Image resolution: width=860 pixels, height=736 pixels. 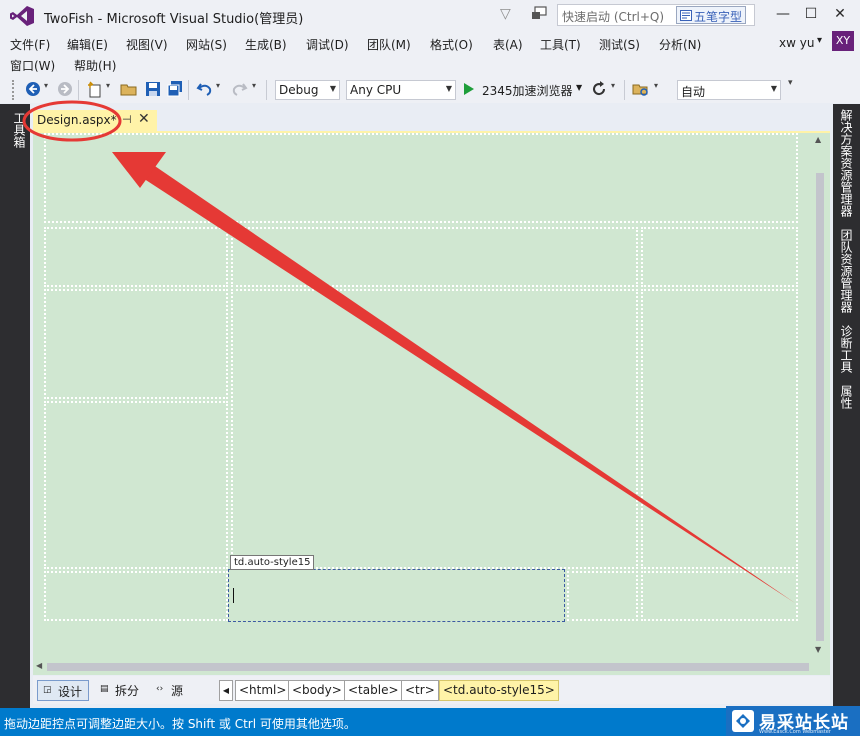 What do you see at coordinates (170, 690) in the screenshot?
I see `source-view-button: ‹› 源` at bounding box center [170, 690].